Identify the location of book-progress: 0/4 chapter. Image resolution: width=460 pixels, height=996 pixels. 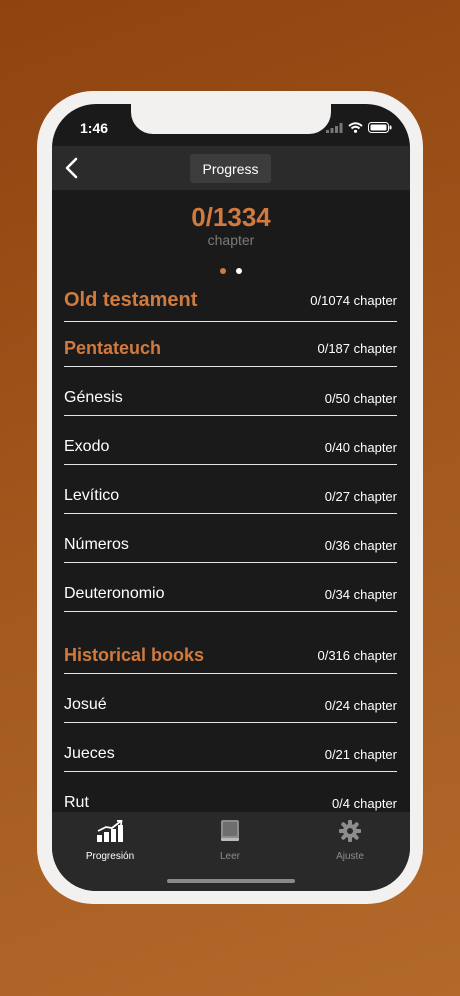
(364, 803).